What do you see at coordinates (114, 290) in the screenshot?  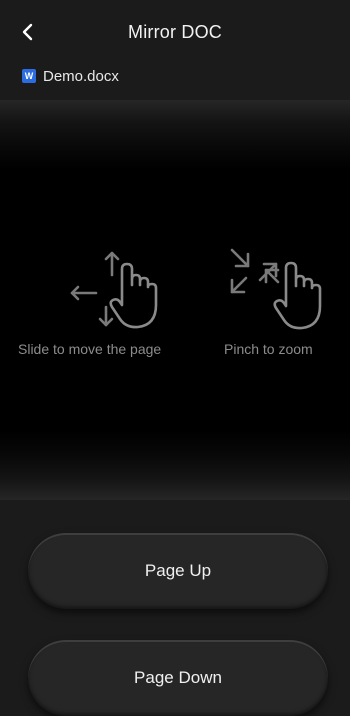 I see `slide-gesture-icon` at bounding box center [114, 290].